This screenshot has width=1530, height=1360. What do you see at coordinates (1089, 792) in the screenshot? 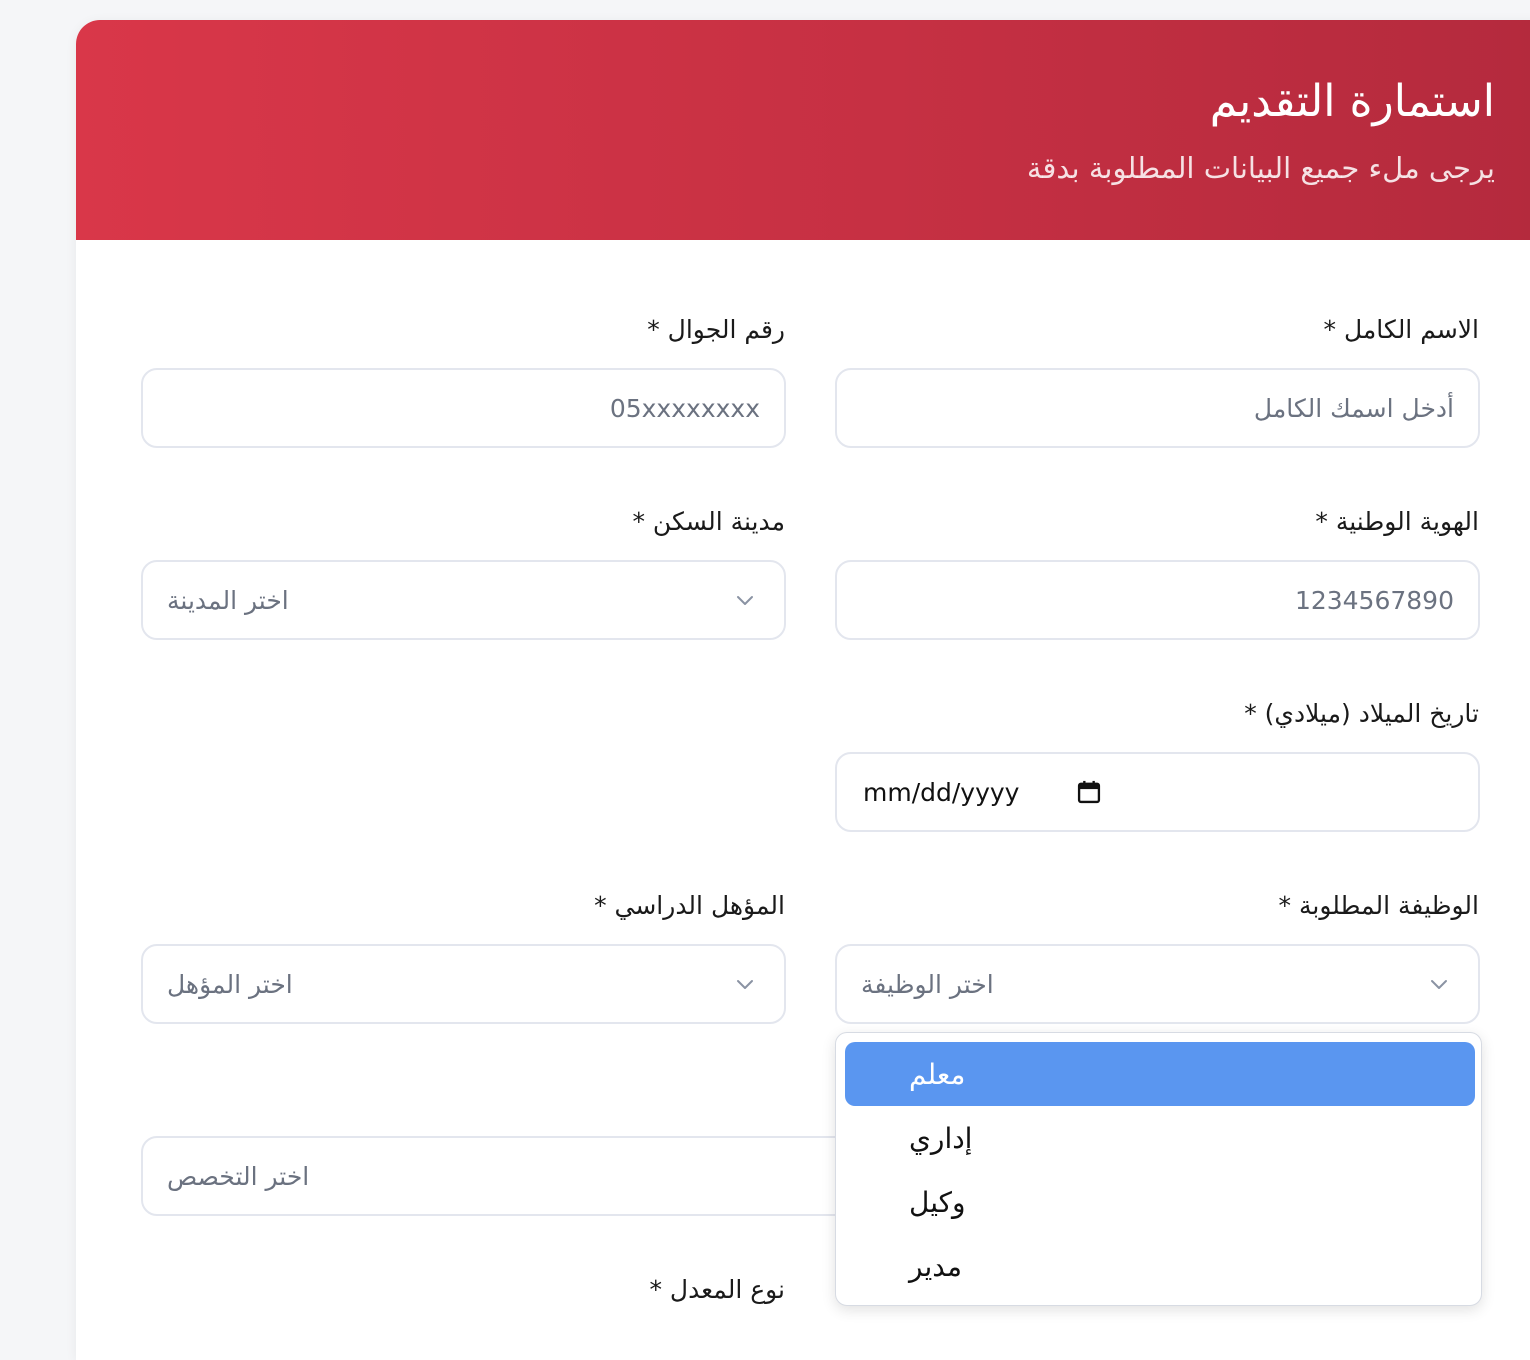
I see `calendar-icon` at bounding box center [1089, 792].